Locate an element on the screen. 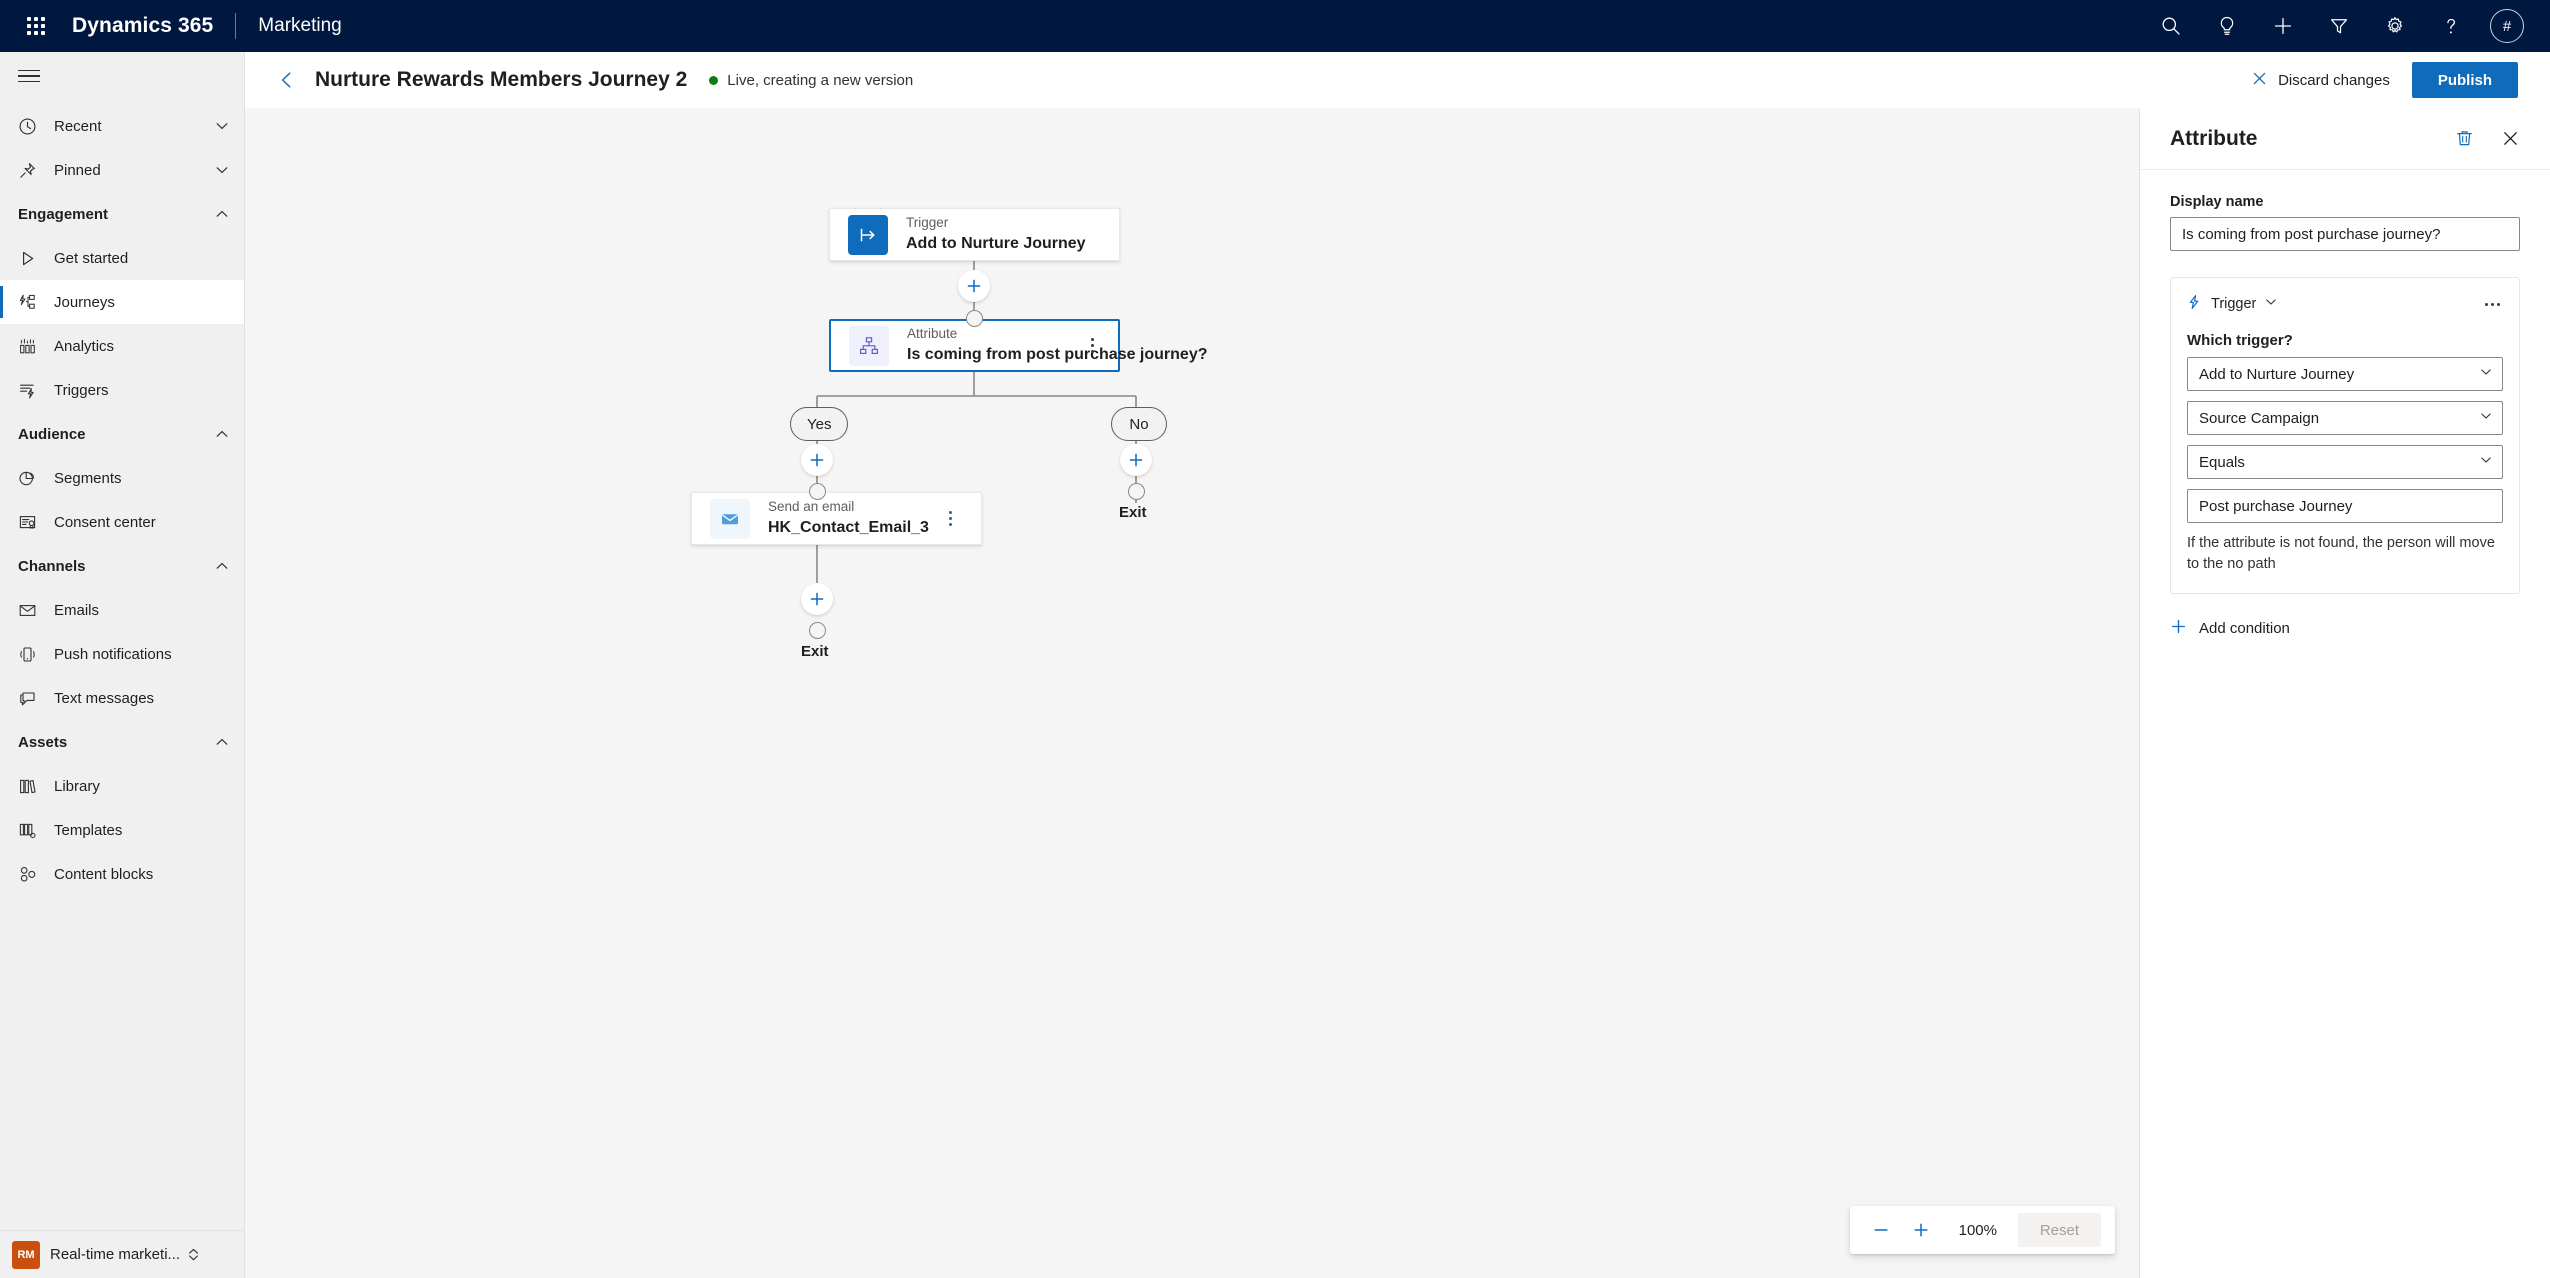 The image size is (2550, 1278). sidebar-group-label: Channels is located at coordinates (52, 566).